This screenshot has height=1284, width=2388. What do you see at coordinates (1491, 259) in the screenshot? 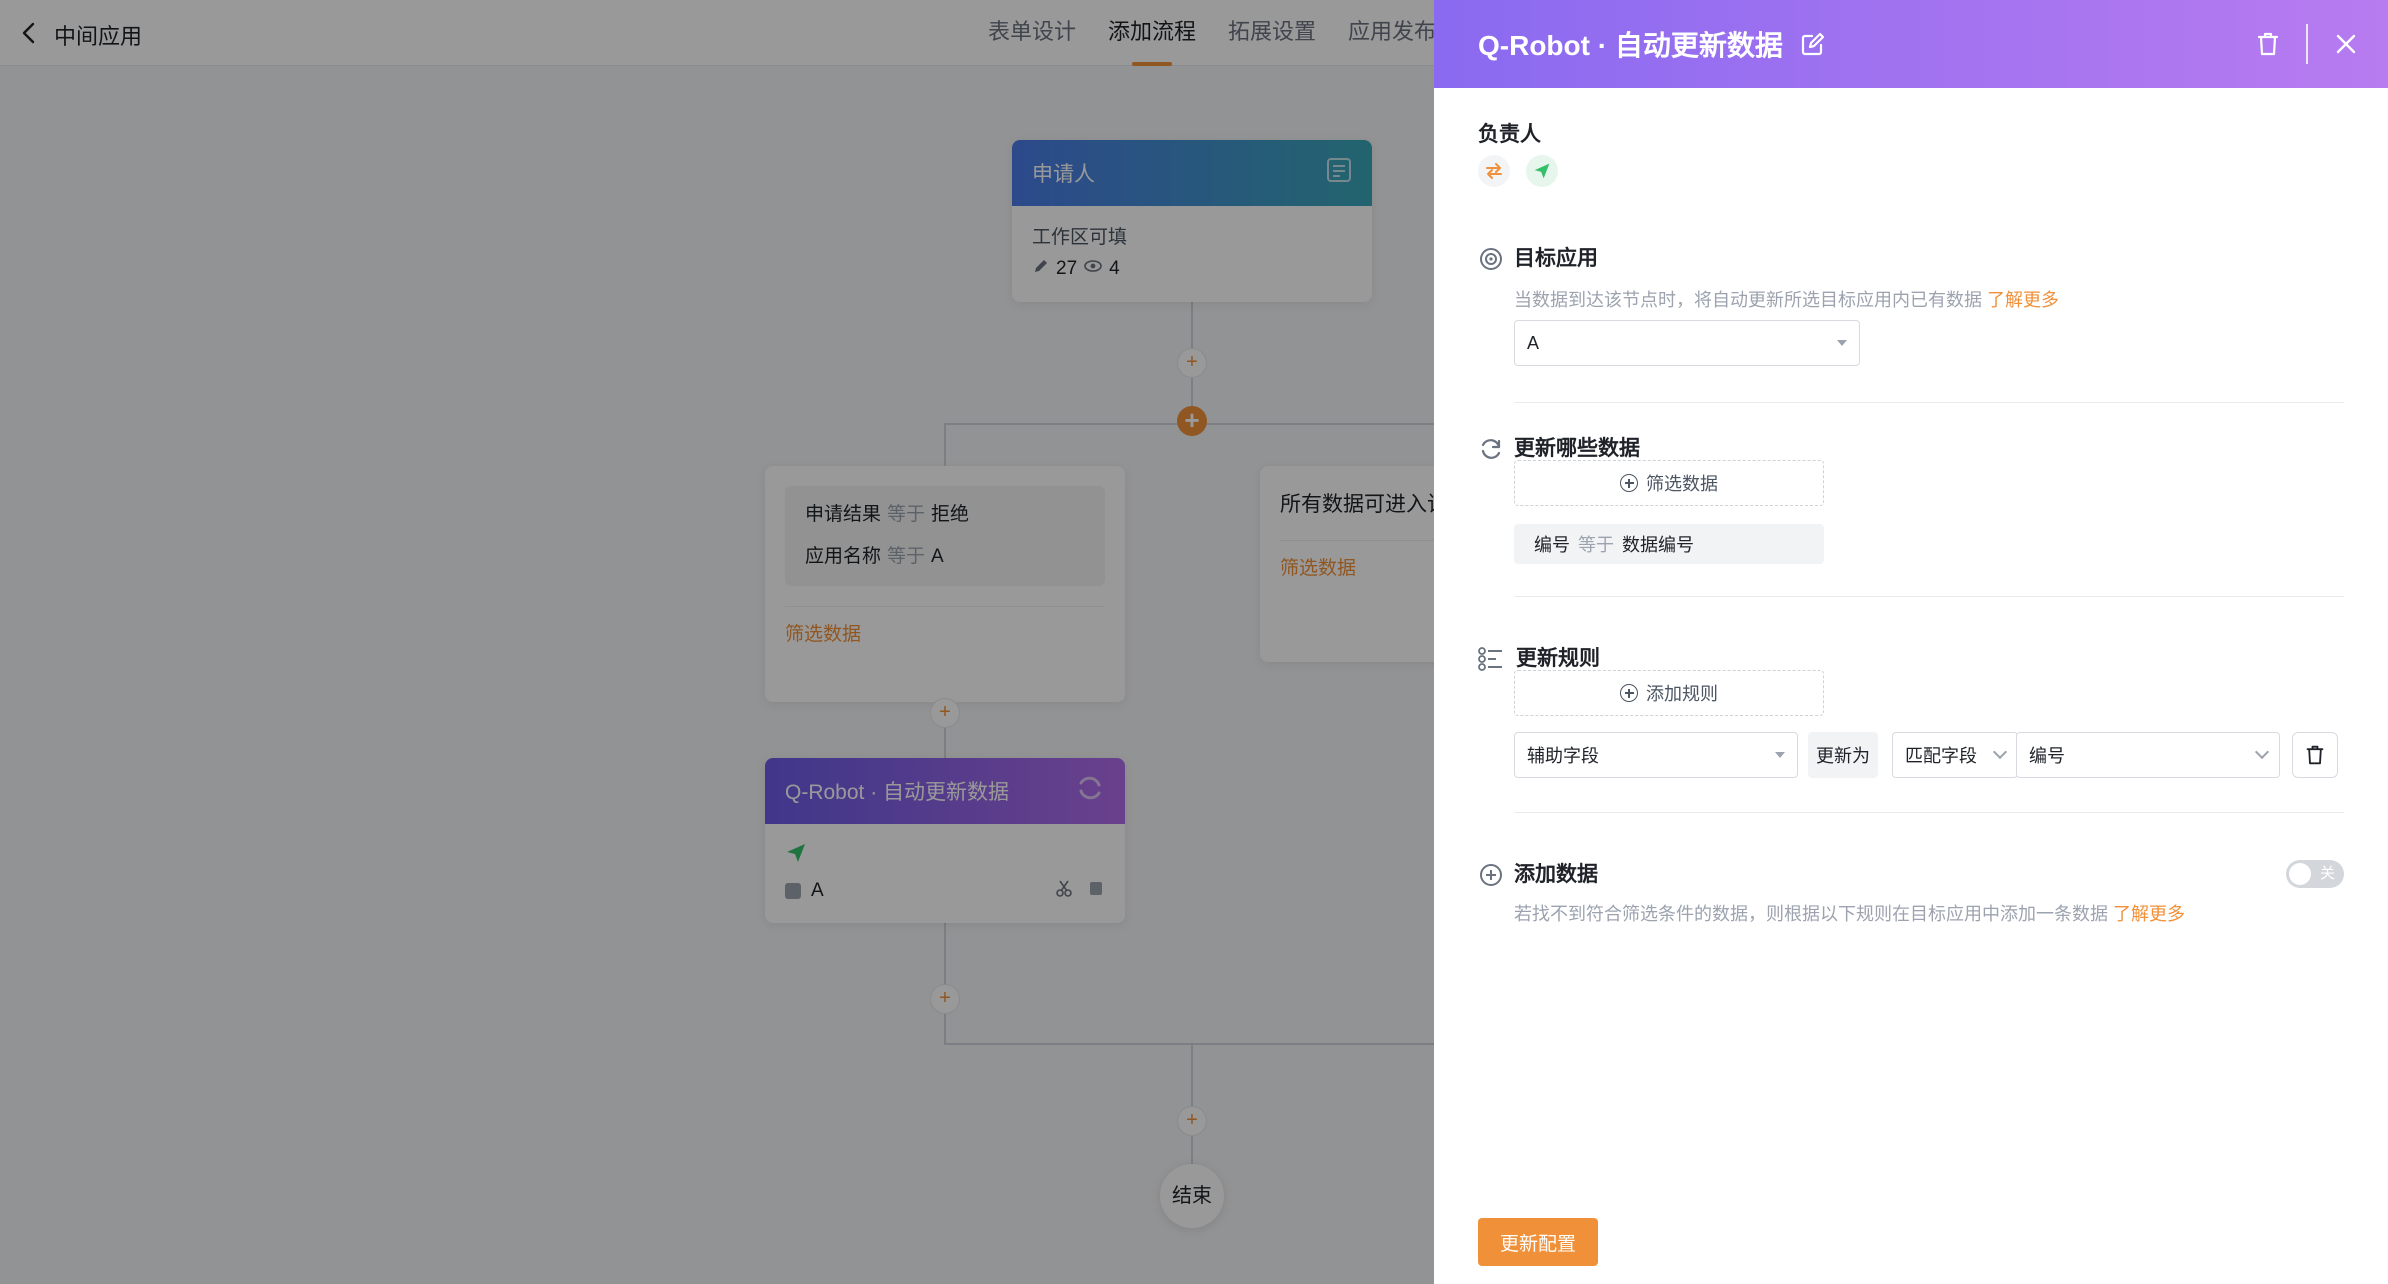
I see `target-icon` at bounding box center [1491, 259].